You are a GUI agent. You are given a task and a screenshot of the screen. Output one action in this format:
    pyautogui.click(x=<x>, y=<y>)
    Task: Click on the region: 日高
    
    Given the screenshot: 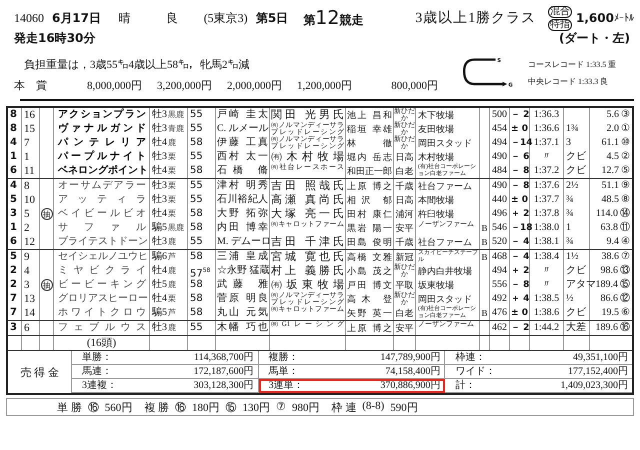 What is the action you would take?
    pyautogui.click(x=405, y=157)
    